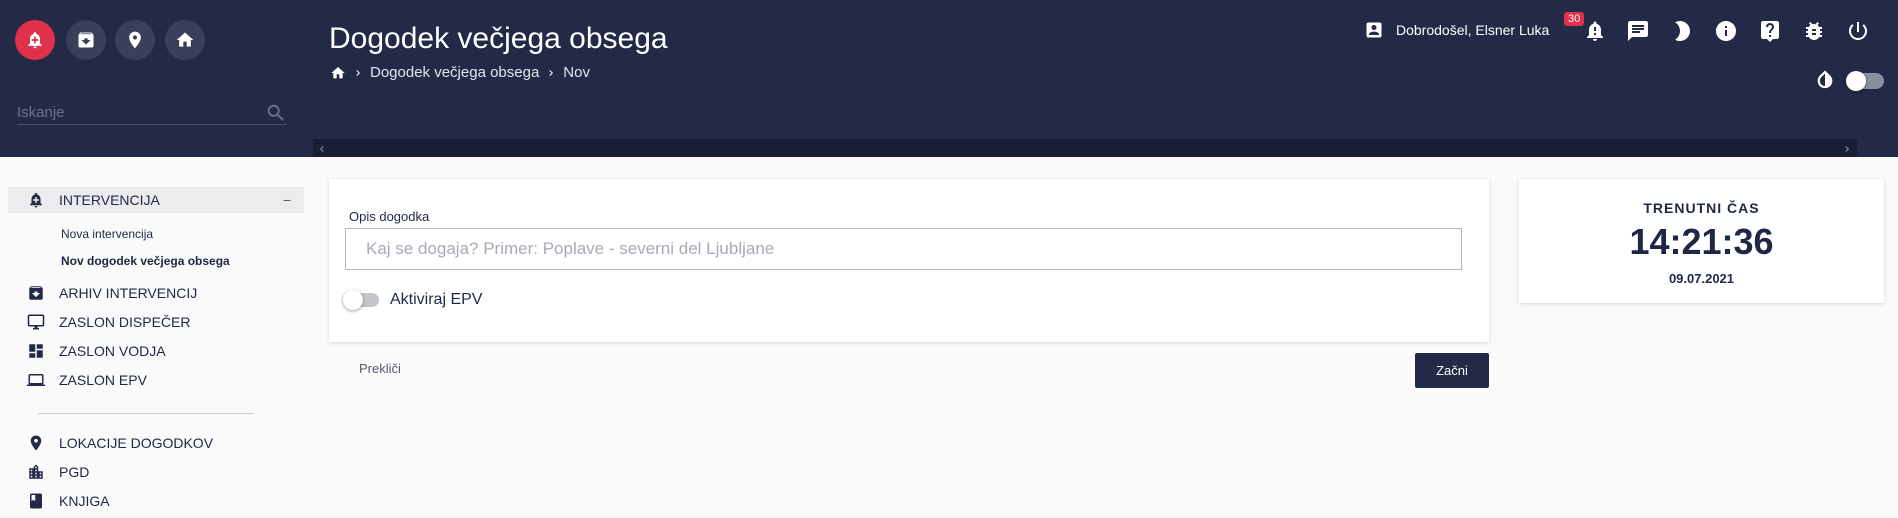 Image resolution: width=1898 pixels, height=518 pixels. What do you see at coordinates (146, 413) in the screenshot?
I see `sidebar-divider` at bounding box center [146, 413].